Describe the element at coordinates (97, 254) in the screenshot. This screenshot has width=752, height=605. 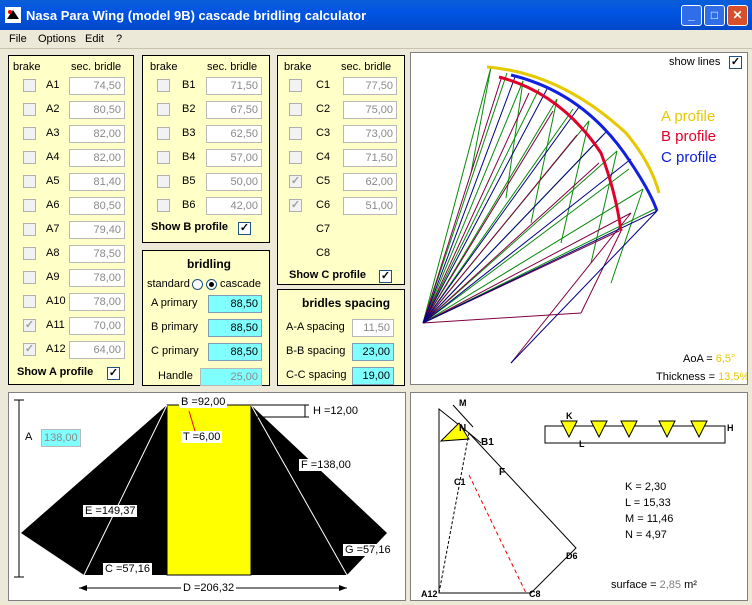
I see `sec-bridle-input-a8: 78,50` at that location.